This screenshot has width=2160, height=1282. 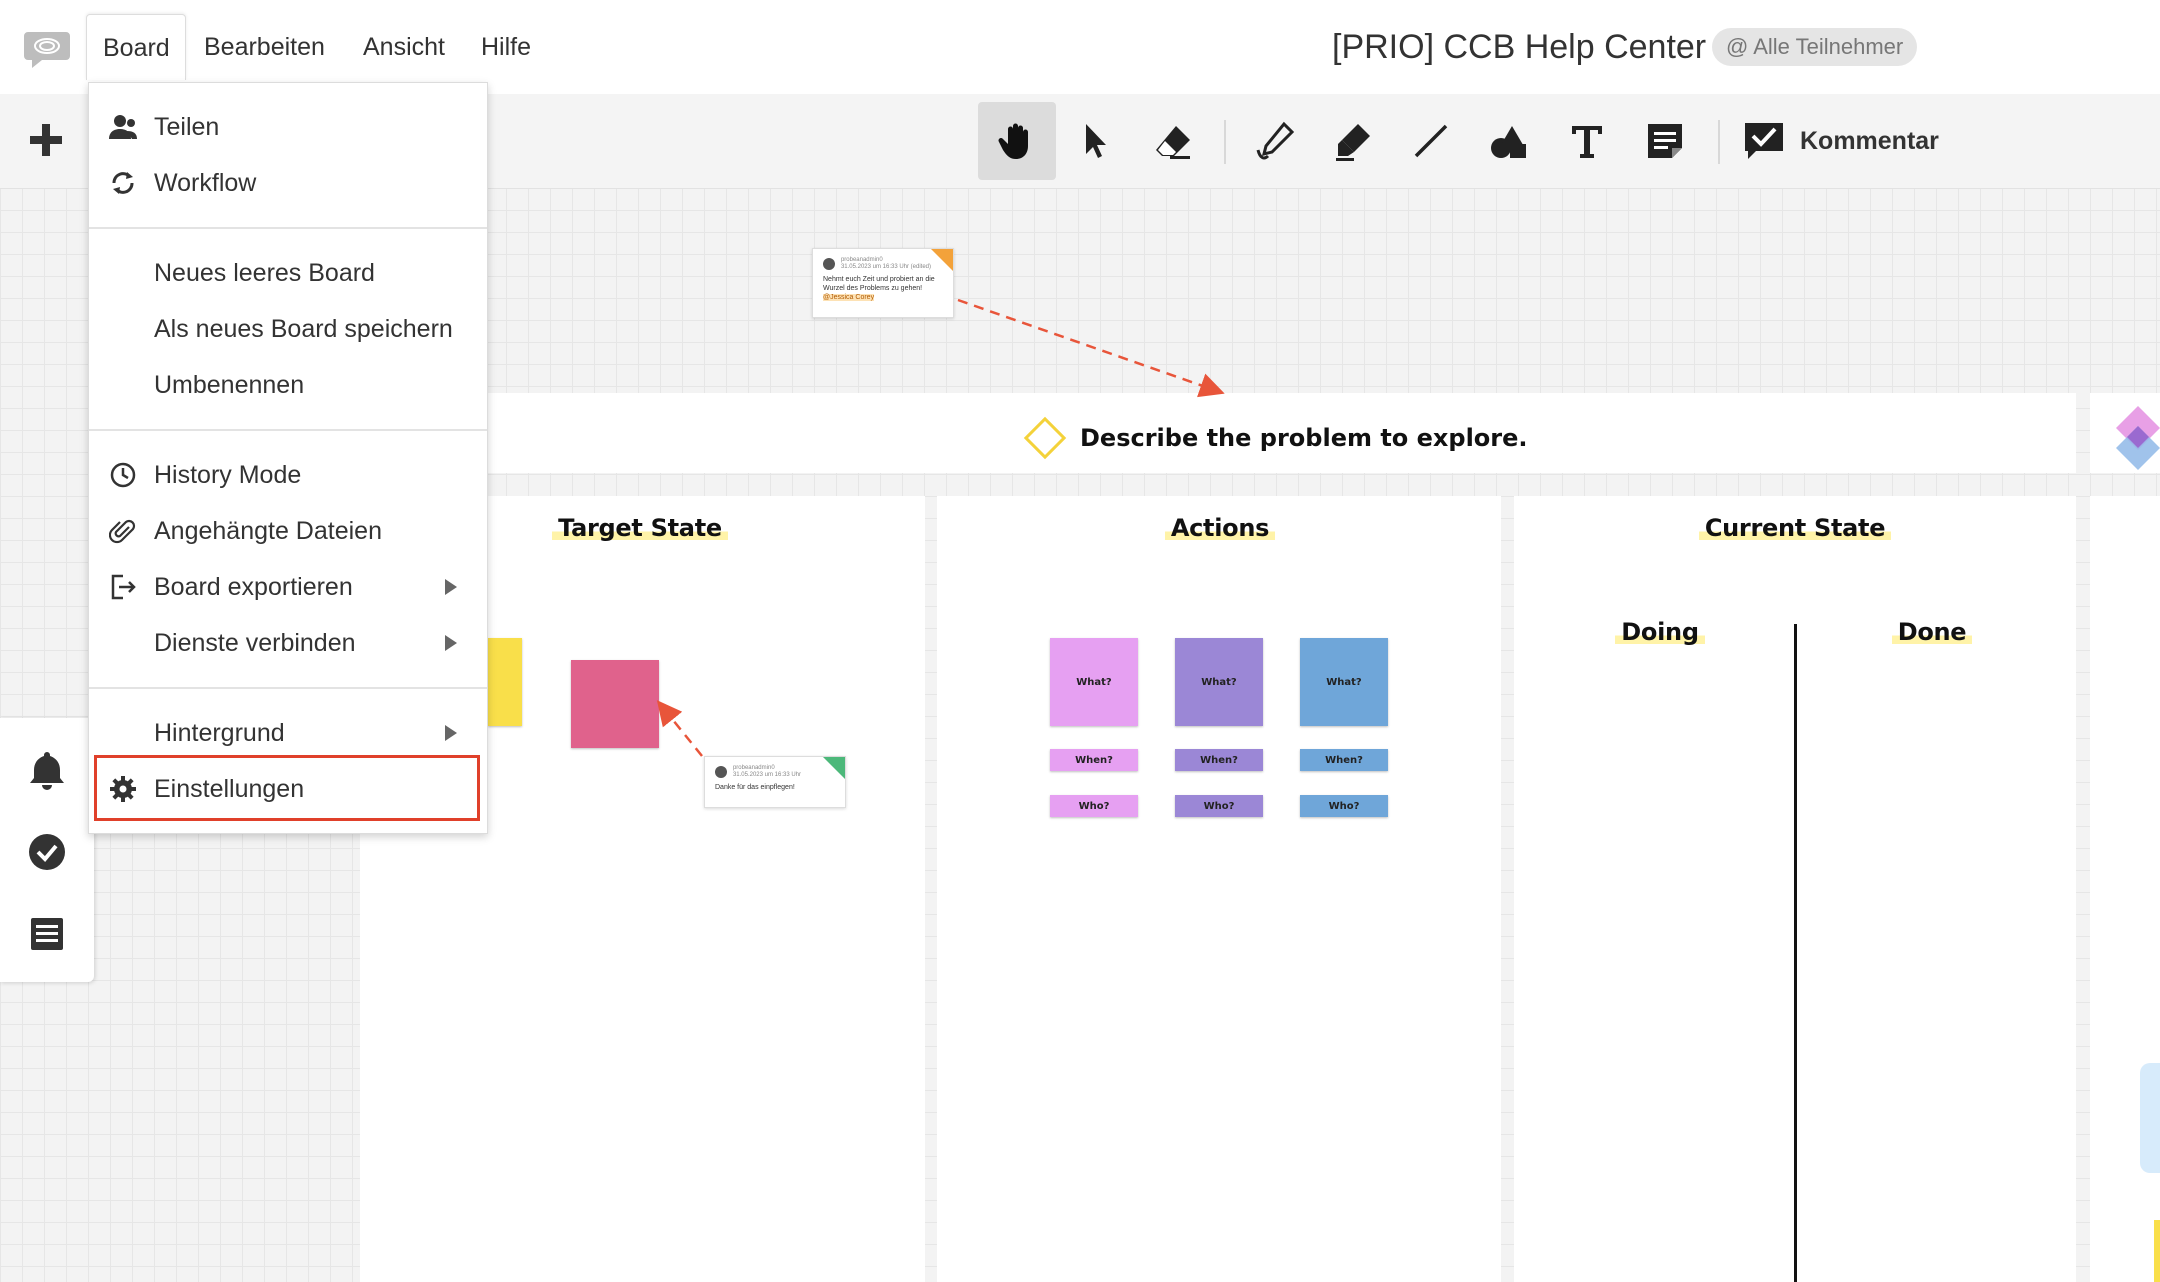 What do you see at coordinates (288, 733) in the screenshot?
I see `menu-item-hintergrund: Hintergrund` at bounding box center [288, 733].